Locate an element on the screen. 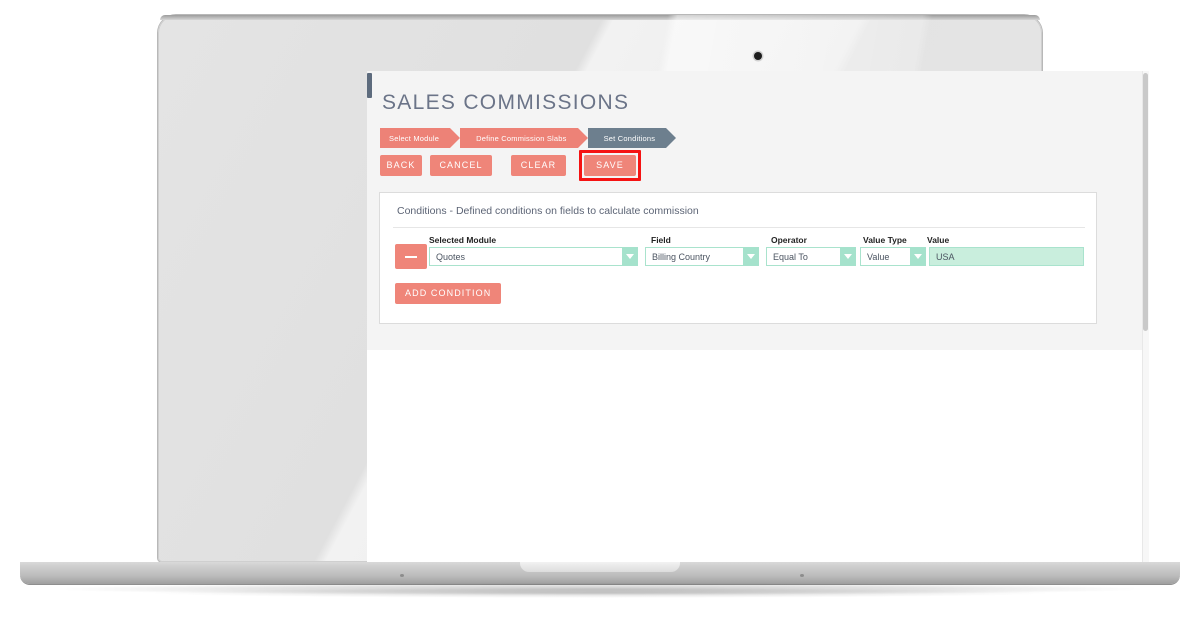 The height and width of the screenshot is (630, 1200). wizard-step-label: Define Commission Slabs is located at coordinates (521, 138).